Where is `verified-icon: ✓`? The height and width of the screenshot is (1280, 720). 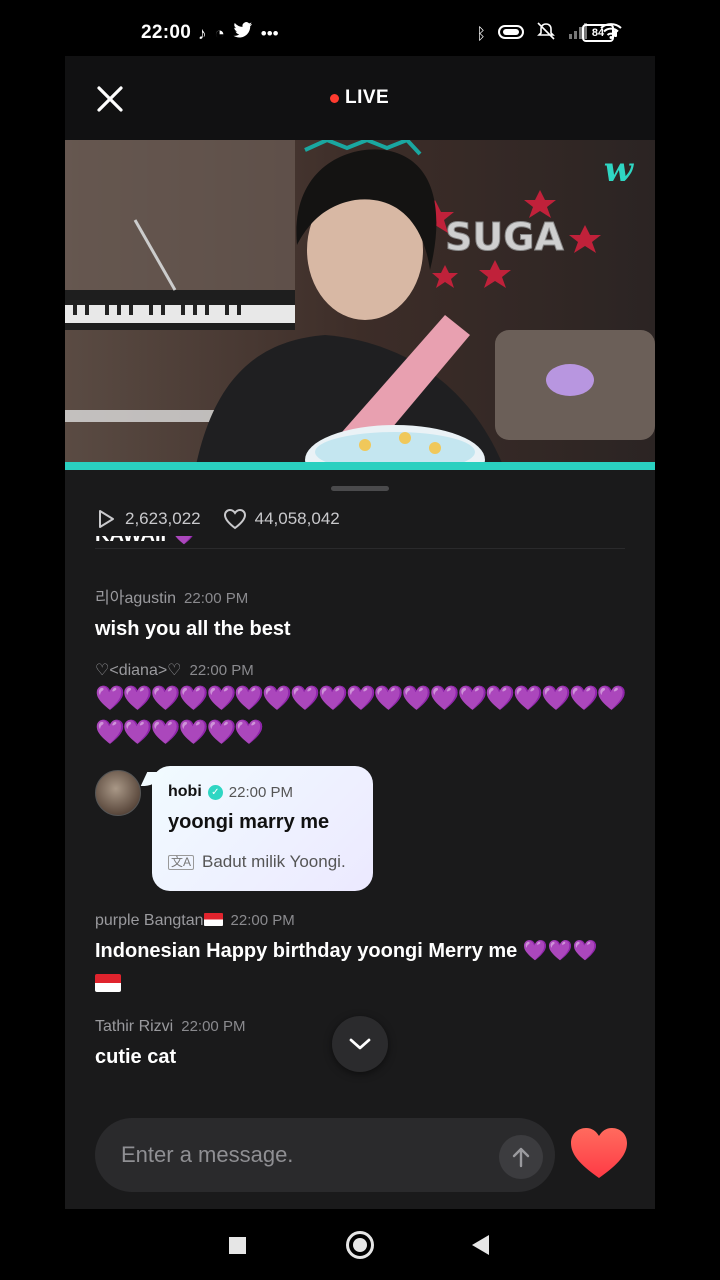
verified-icon: ✓ is located at coordinates (215, 792).